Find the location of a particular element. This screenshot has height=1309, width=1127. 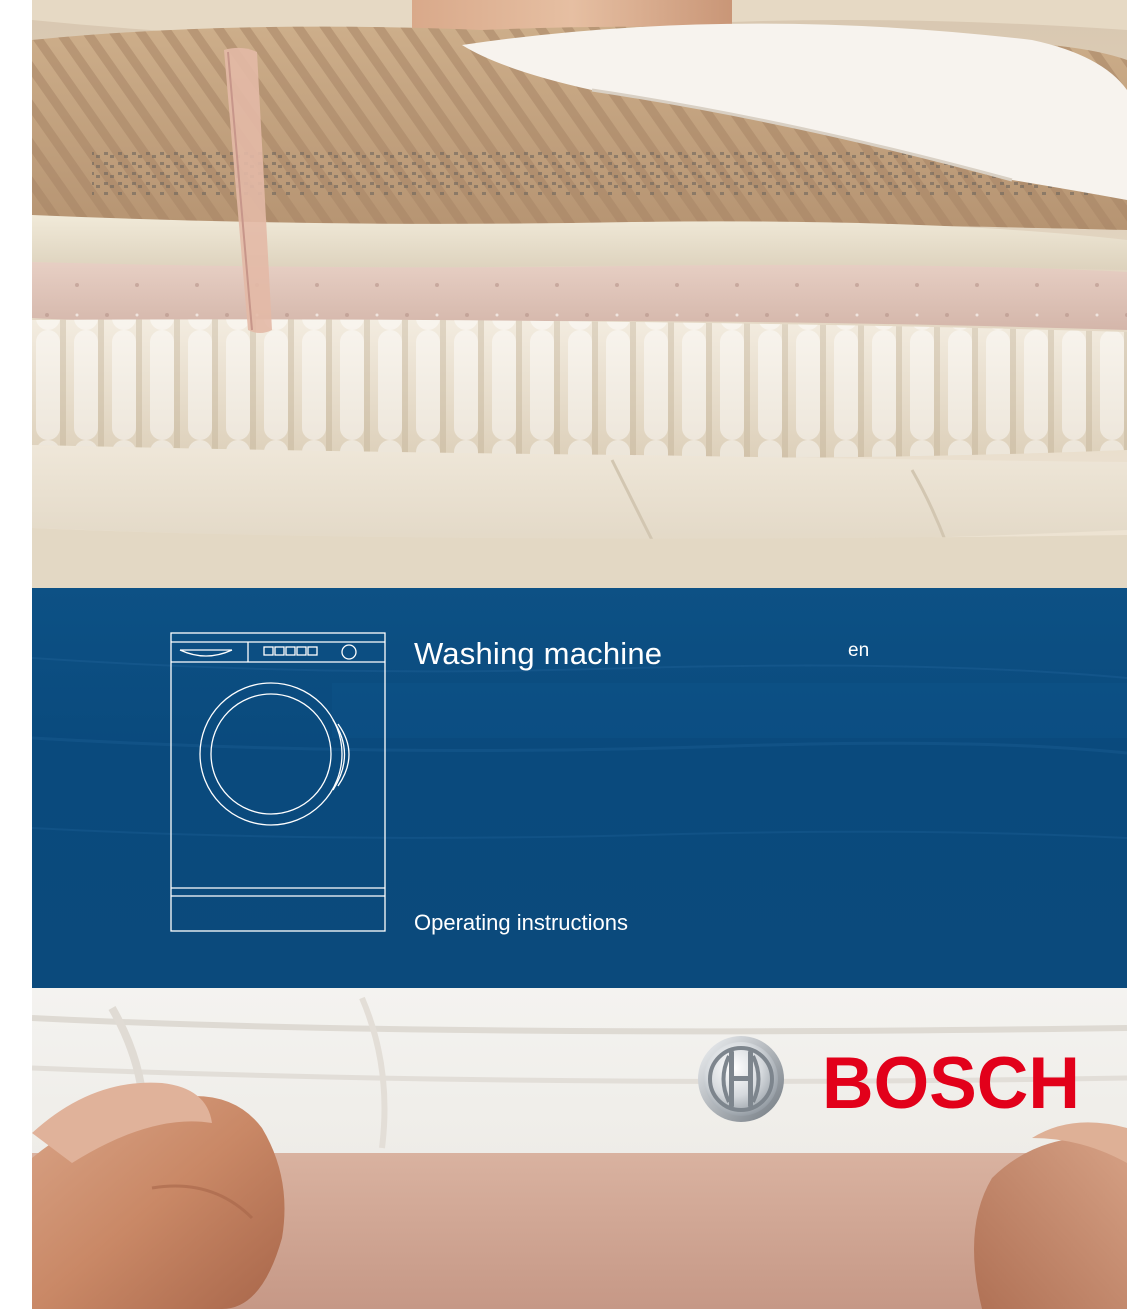

bosch-armature-emblem-icon is located at coordinates (741, 1079).